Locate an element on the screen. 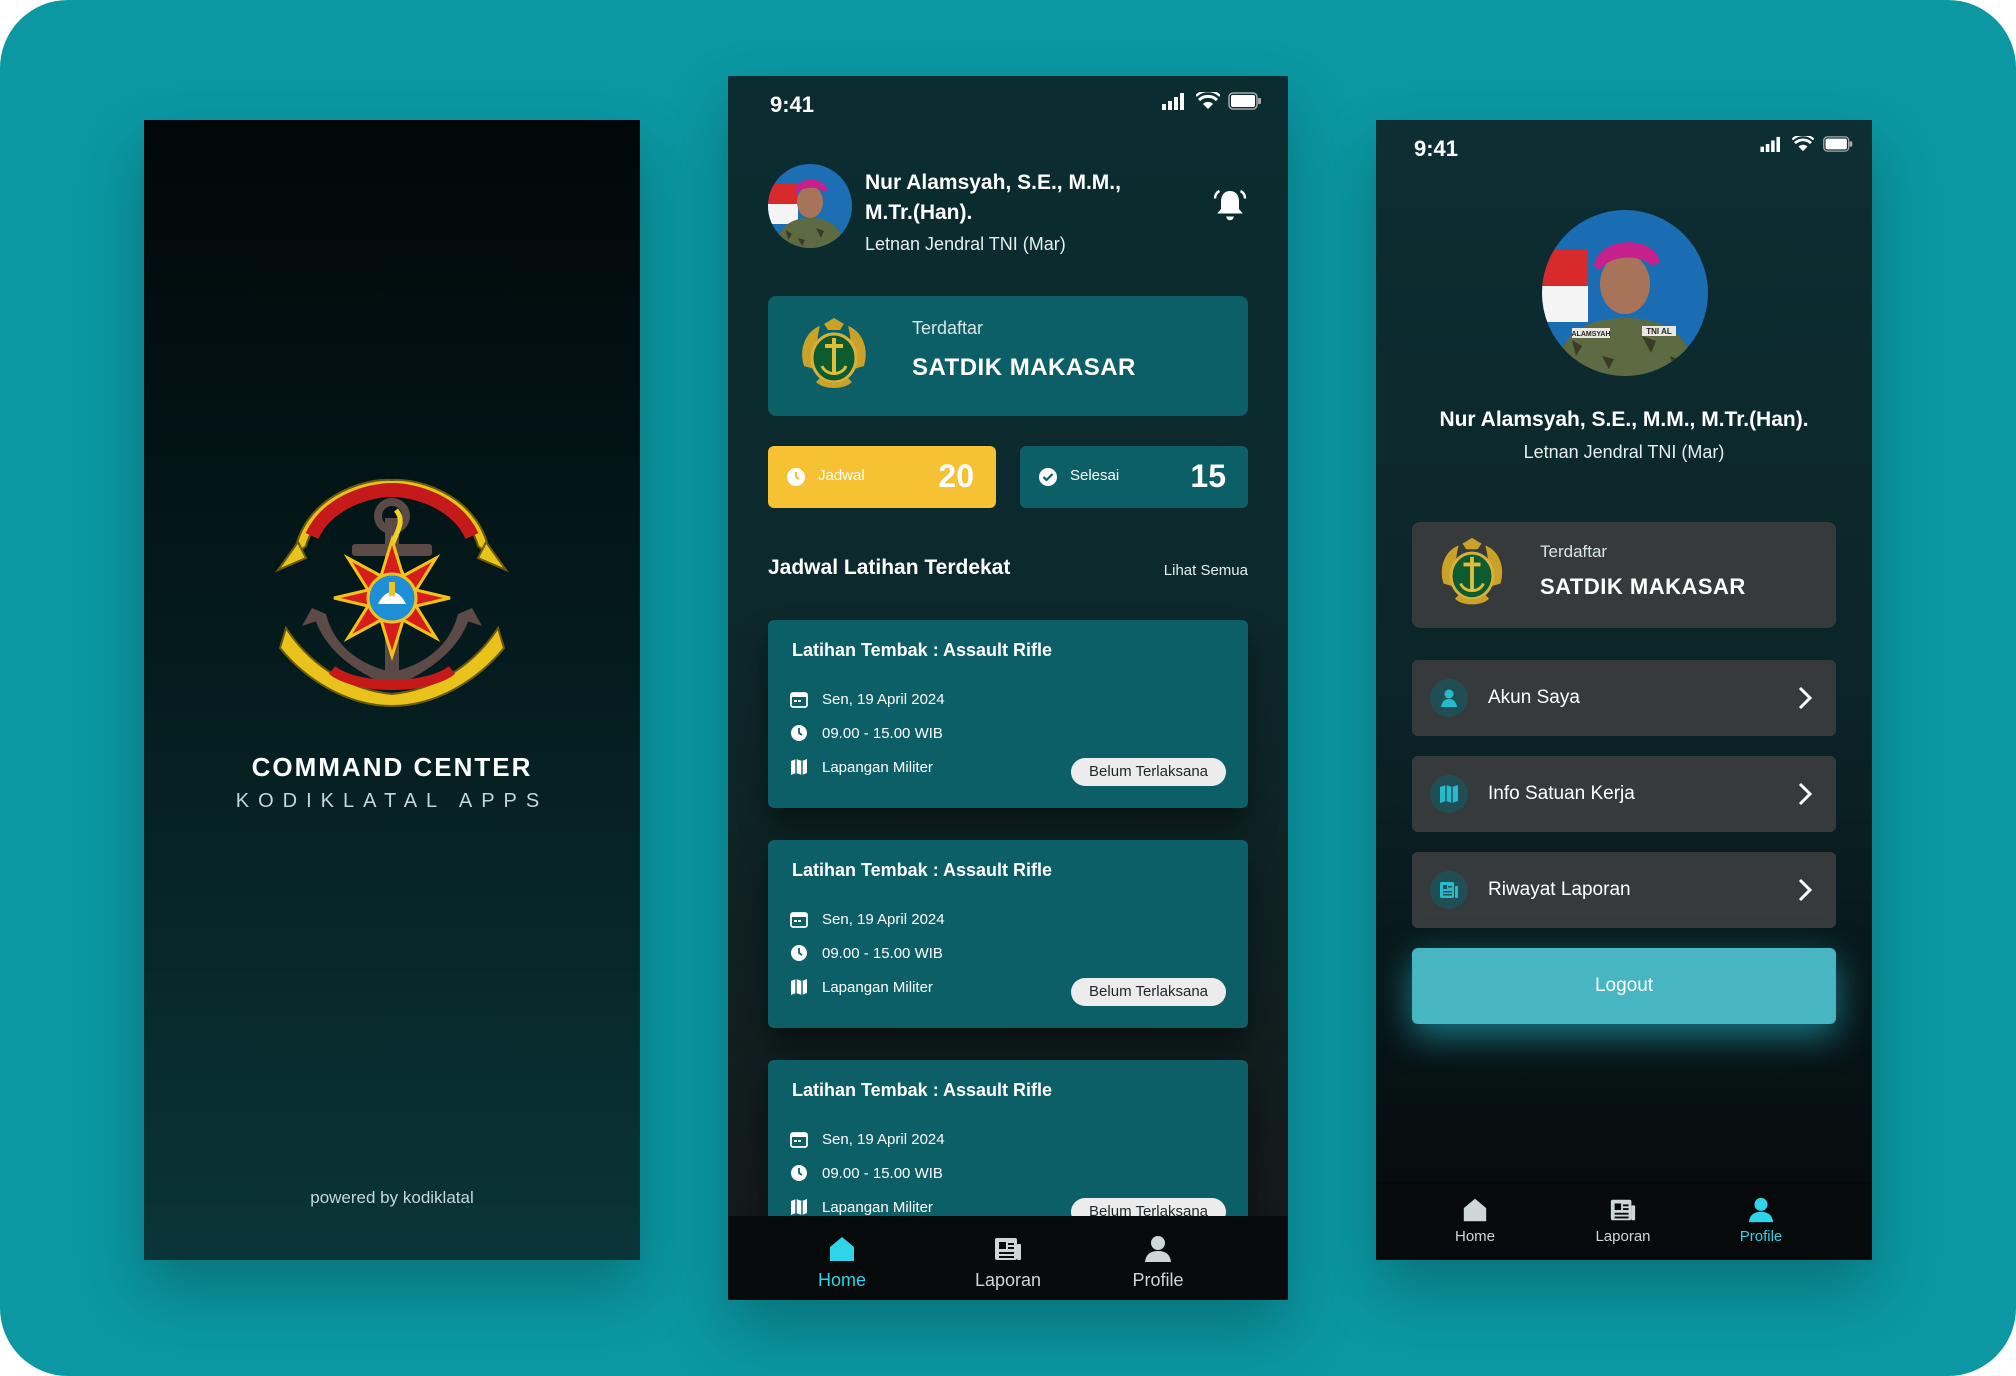 This screenshot has height=1376, width=2016. menu-label: Info Satuan Kerja is located at coordinates (1561, 793).